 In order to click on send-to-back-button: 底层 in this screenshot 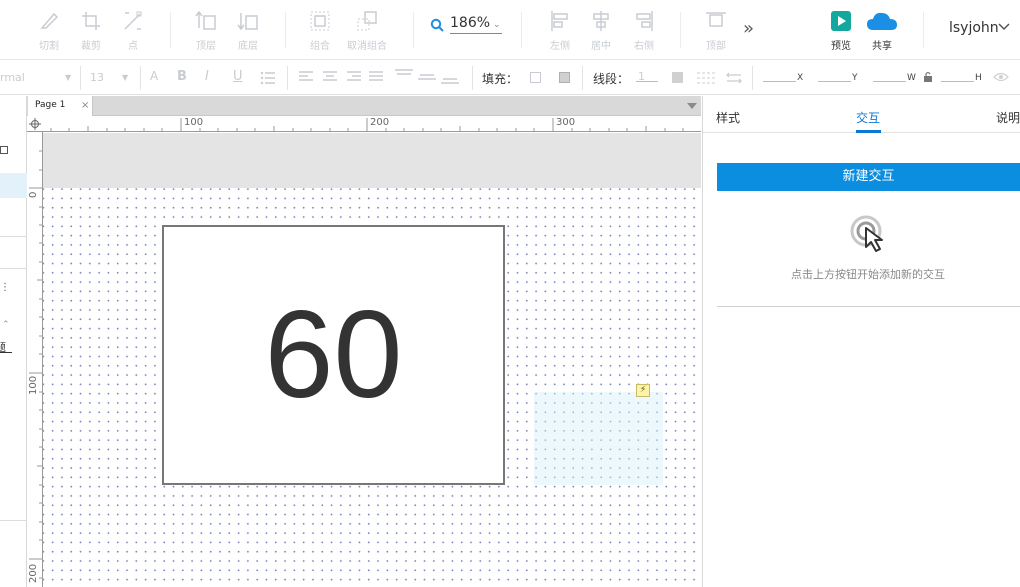, I will do `click(248, 31)`.